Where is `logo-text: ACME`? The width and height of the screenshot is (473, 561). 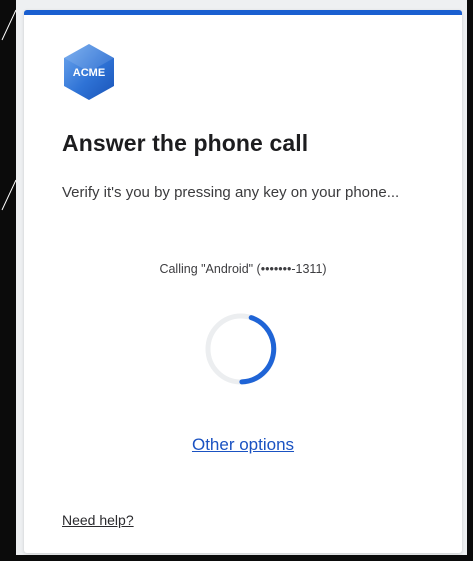
logo-text: ACME is located at coordinates (89, 73).